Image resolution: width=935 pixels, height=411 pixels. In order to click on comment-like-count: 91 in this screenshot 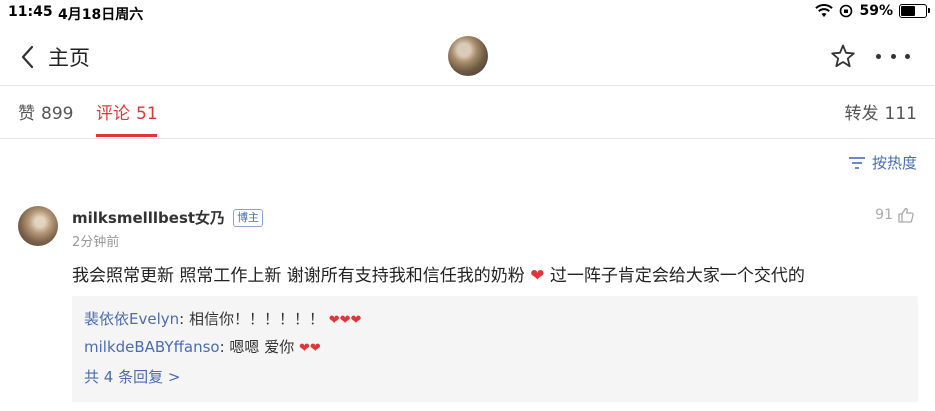, I will do `click(884, 215)`.